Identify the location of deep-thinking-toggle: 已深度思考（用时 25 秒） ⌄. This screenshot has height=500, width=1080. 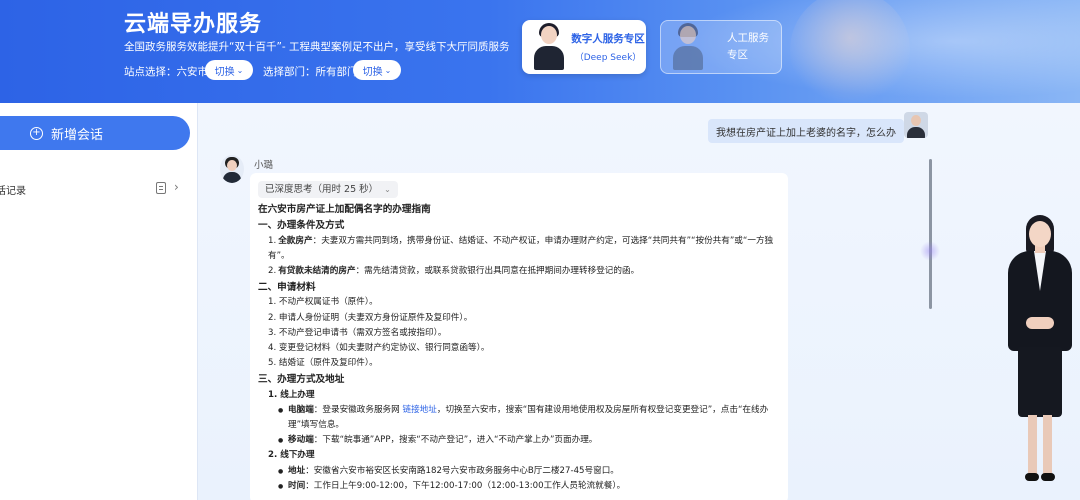
(328, 190).